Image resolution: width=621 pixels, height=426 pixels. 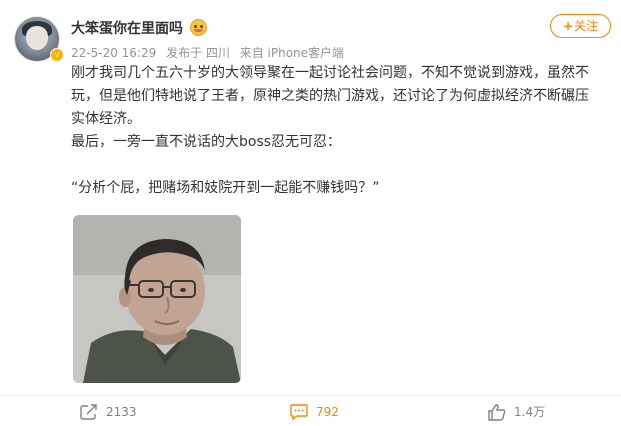 What do you see at coordinates (568, 26) in the screenshot?
I see `plus-icon: +` at bounding box center [568, 26].